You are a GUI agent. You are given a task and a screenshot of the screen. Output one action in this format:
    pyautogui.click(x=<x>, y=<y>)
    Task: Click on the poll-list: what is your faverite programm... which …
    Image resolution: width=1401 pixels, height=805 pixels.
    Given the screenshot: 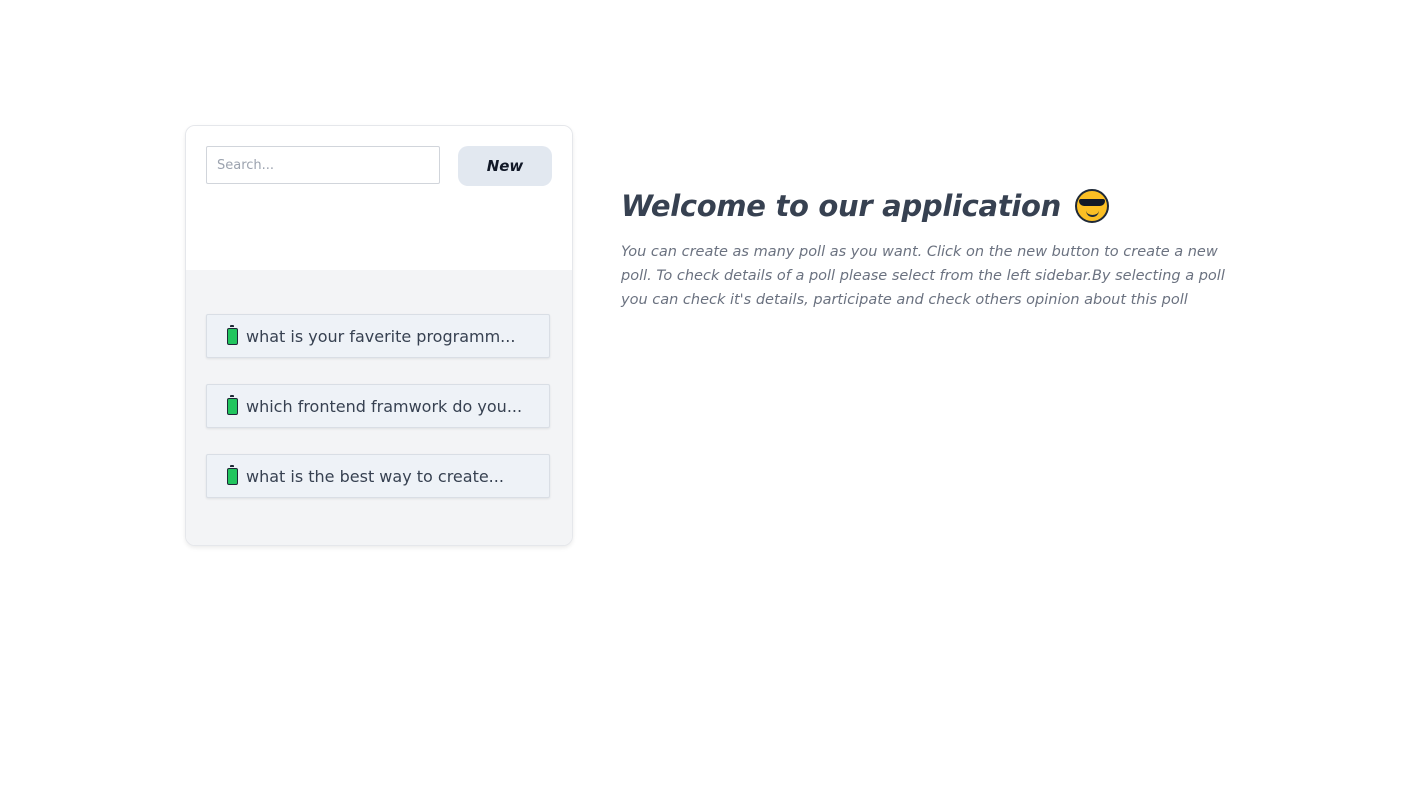 What is the action you would take?
    pyautogui.click(x=379, y=407)
    